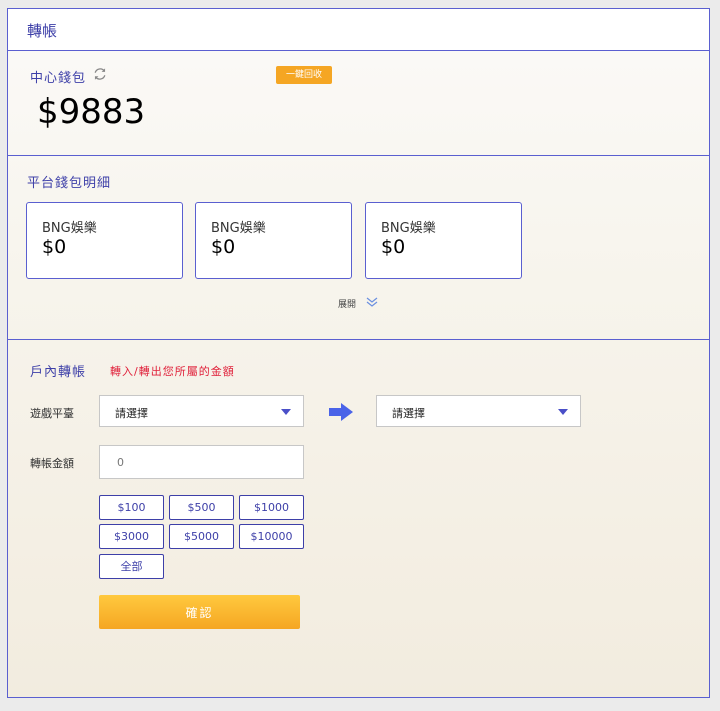  I want to click on quick-amount-1000: $1000, so click(271, 507).